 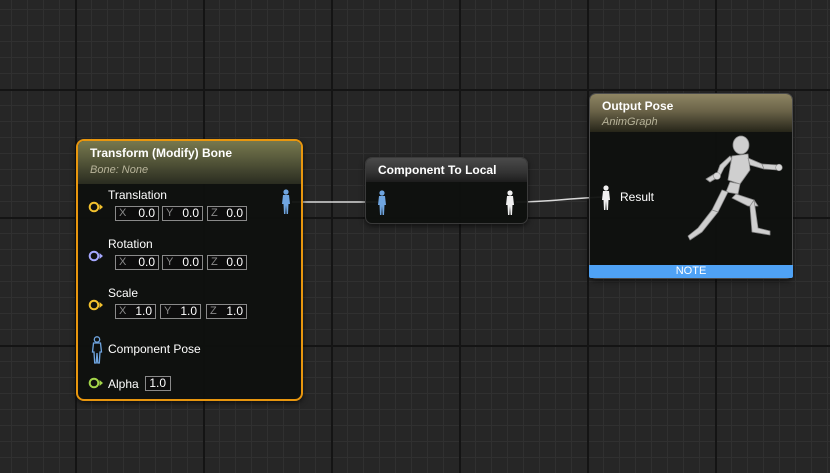 What do you see at coordinates (691, 113) in the screenshot?
I see `node-header: Output Pose AnimGraph` at bounding box center [691, 113].